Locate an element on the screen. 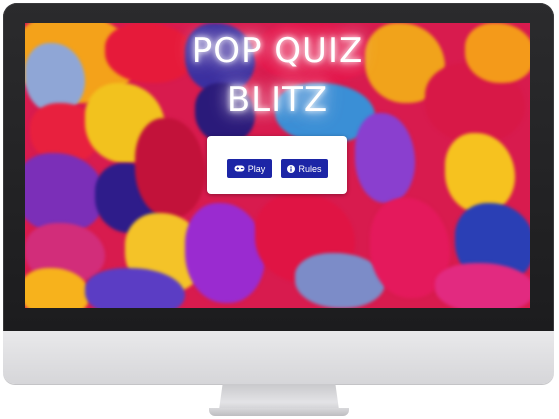  rules-button: Rules is located at coordinates (304, 168).